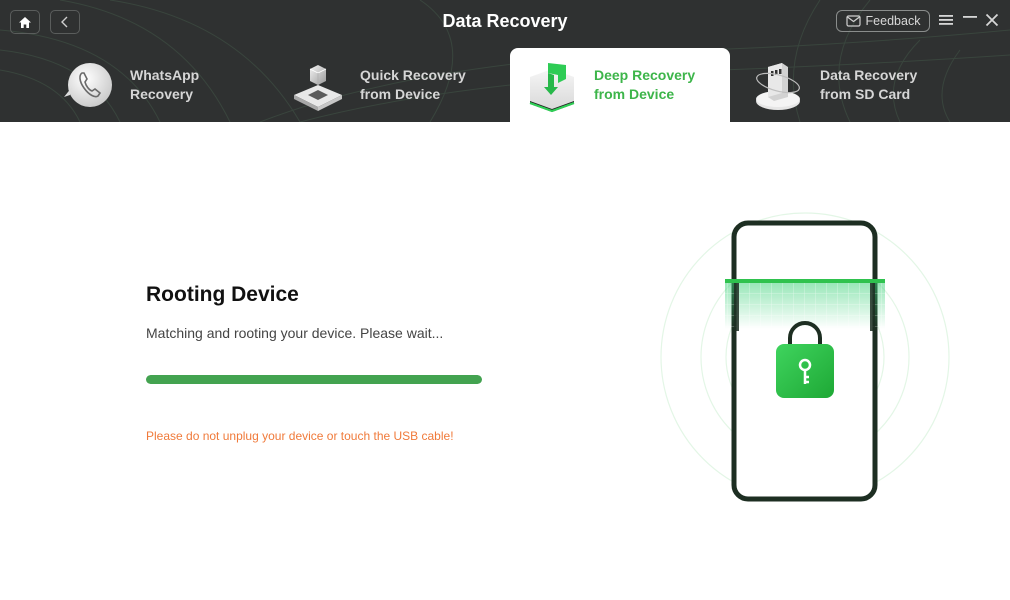  Describe the element at coordinates (165, 84) in the screenshot. I see `tab-label: WhatsApp Recovery` at that location.